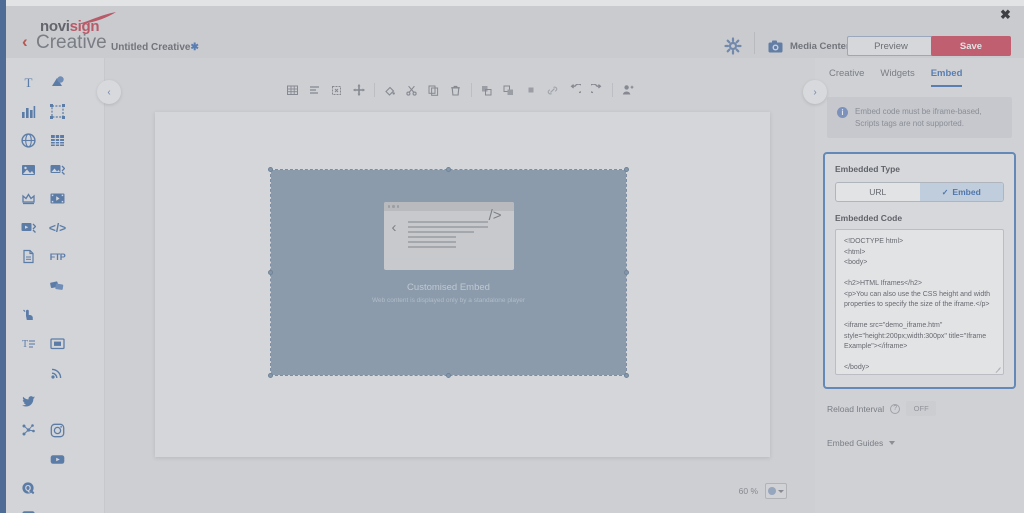  I want to click on code-slash-glyph: />, so click(495, 215).